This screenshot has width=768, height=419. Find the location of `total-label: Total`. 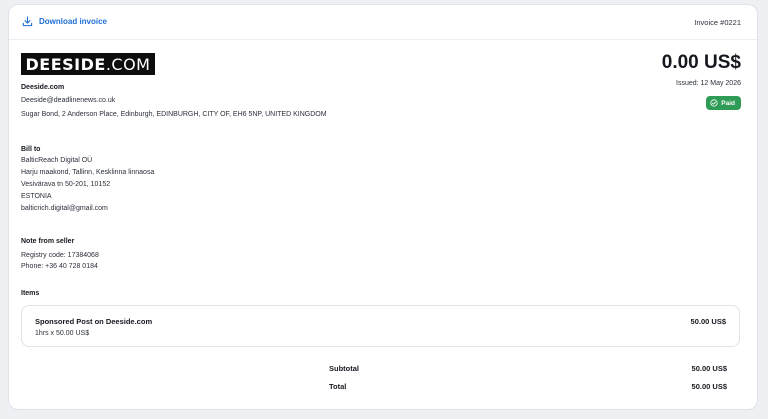

total-label: Total is located at coordinates (338, 386).